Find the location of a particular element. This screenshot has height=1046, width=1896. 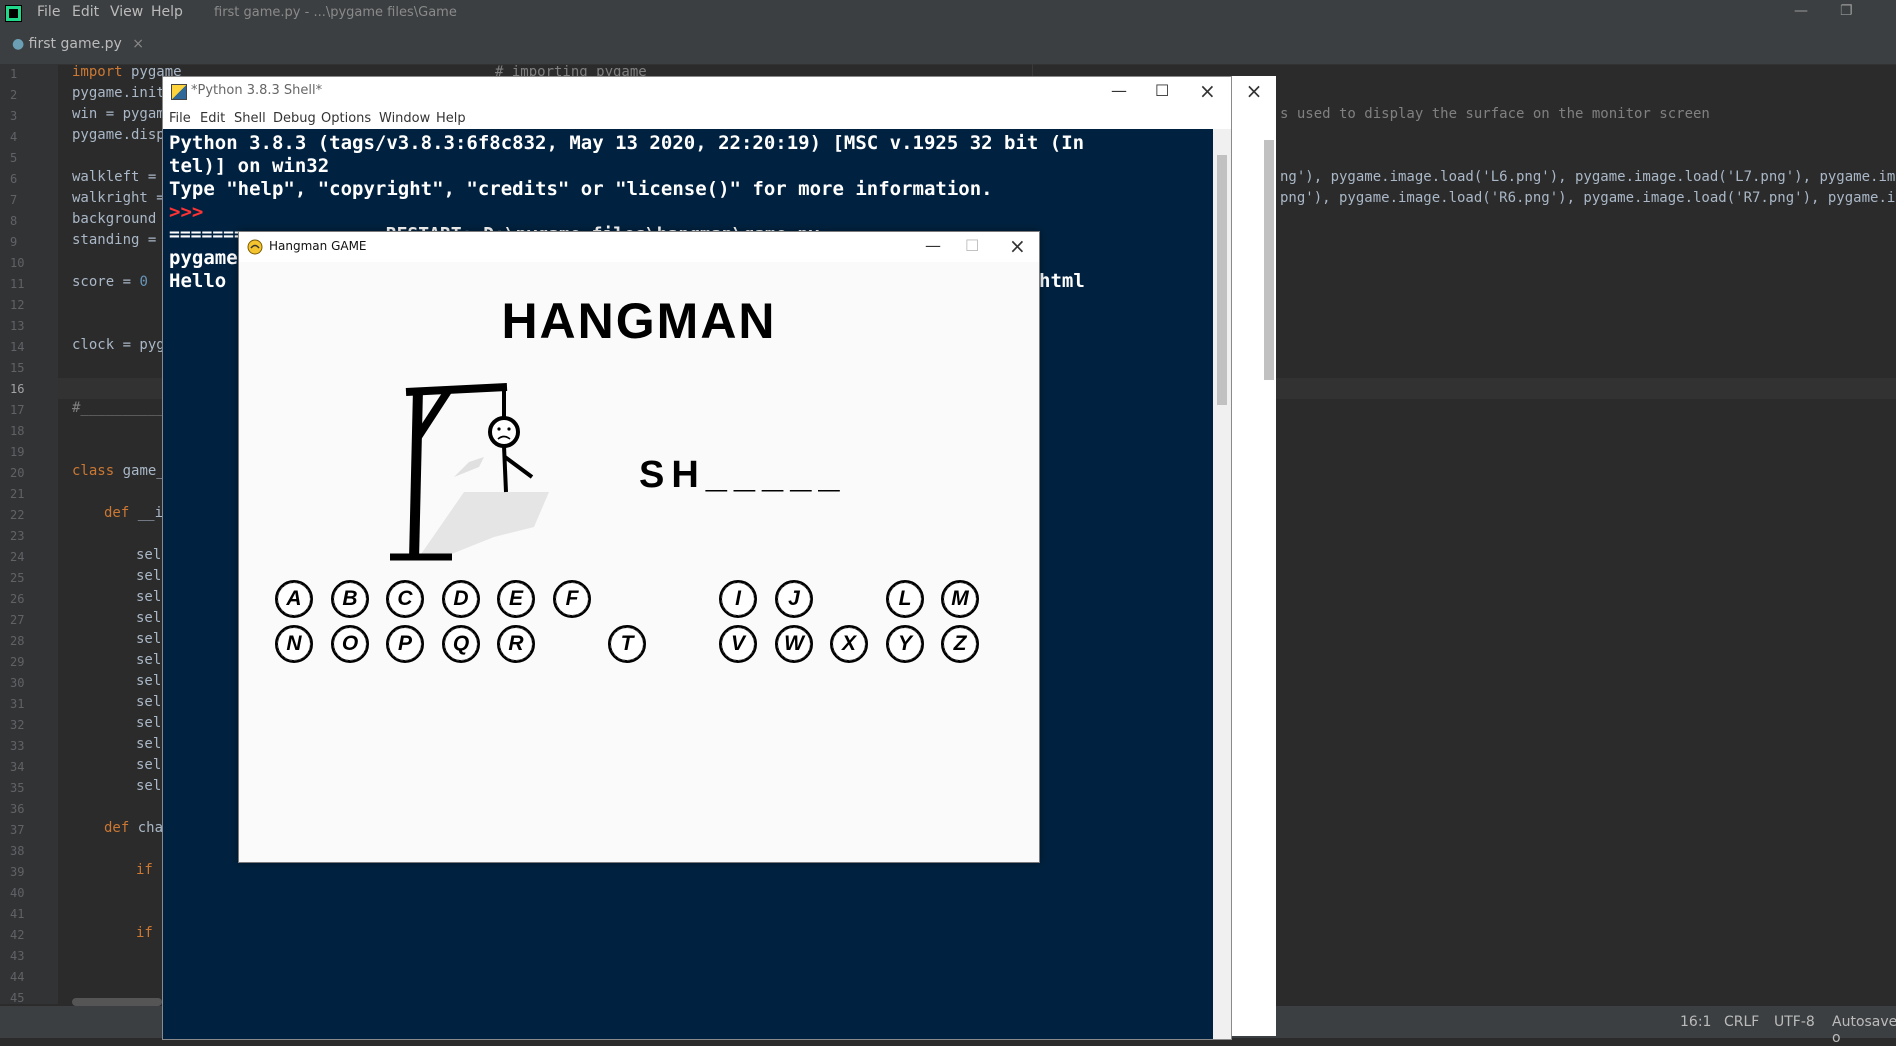

code-line-26: sel is located at coordinates (148, 597).